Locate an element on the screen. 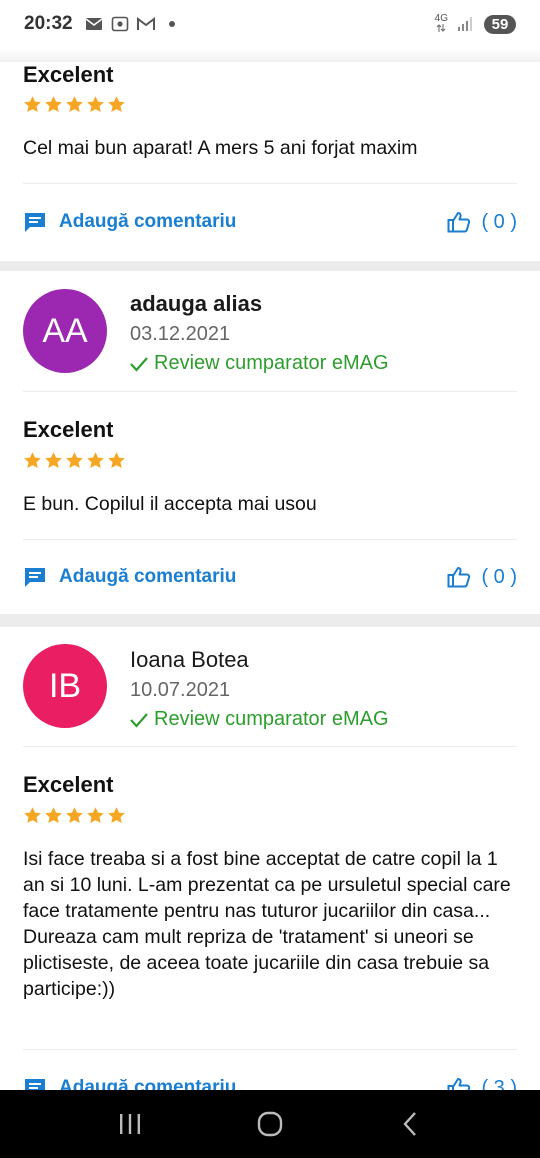 The image size is (540, 1158). recent-apps-button is located at coordinates (130, 1124).